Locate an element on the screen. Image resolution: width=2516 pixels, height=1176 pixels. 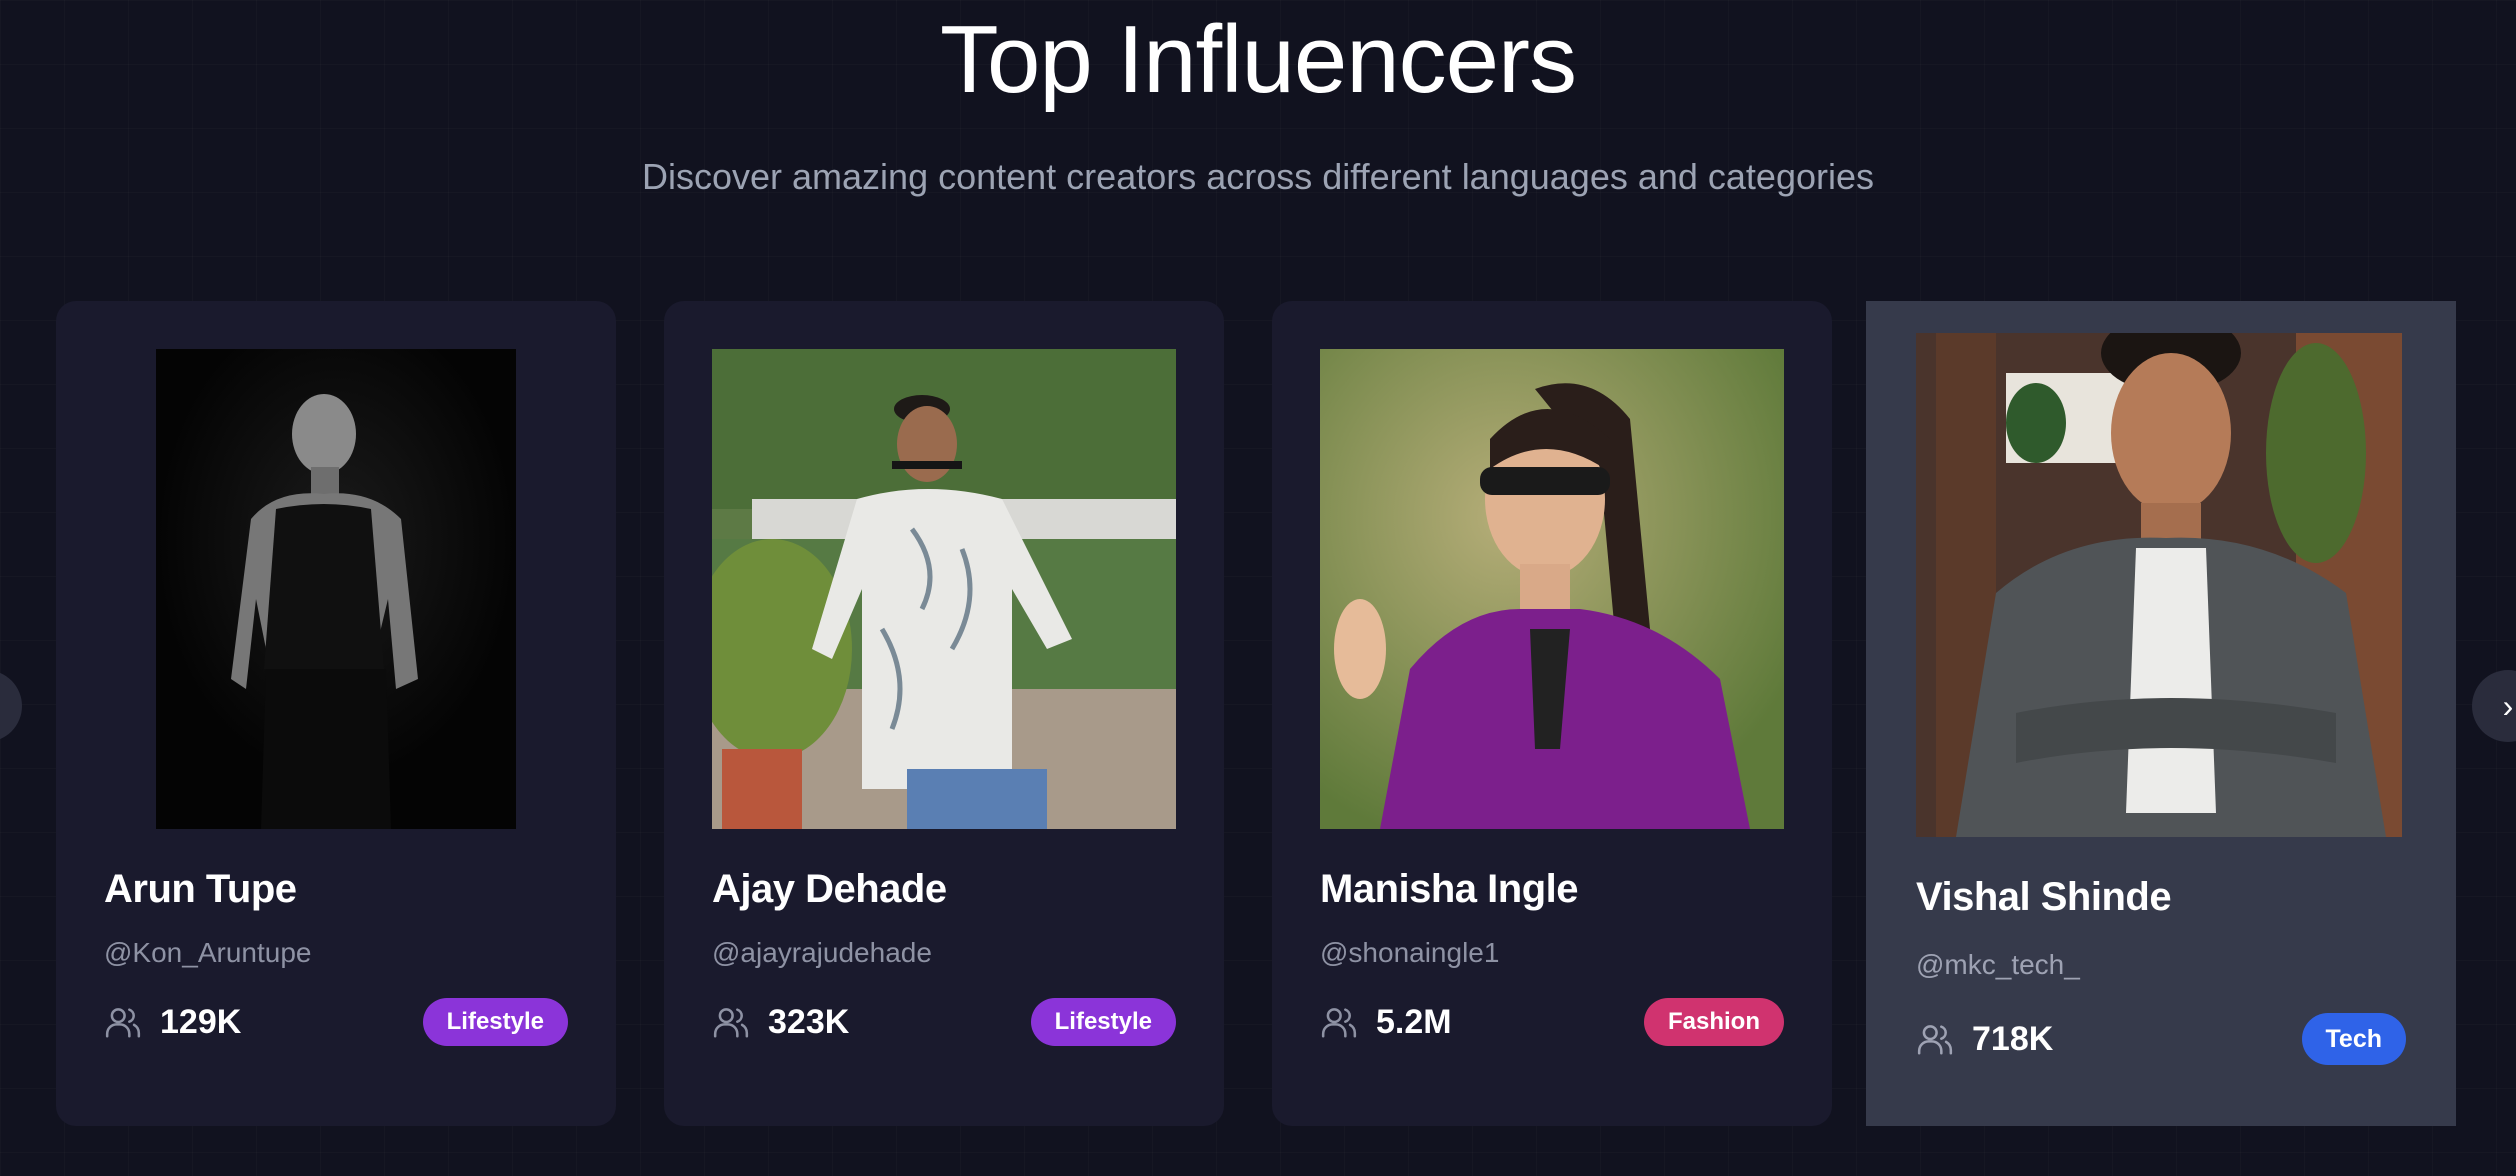
category-badge: Fashion is located at coordinates (1713, 1022).